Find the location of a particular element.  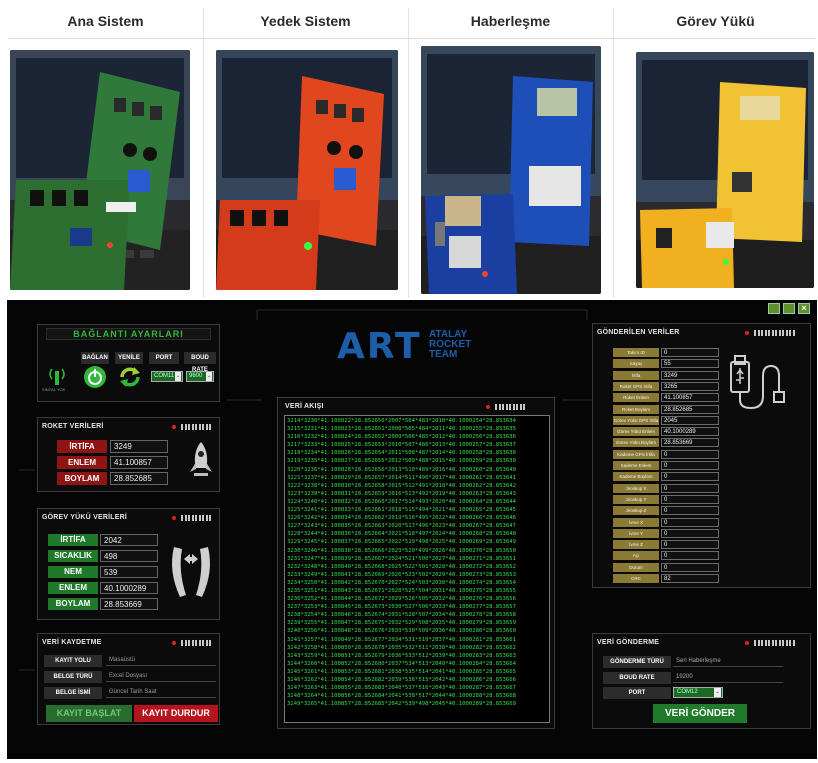

gonderilen-row-value: 41.100857 is located at coordinates (690, 398).